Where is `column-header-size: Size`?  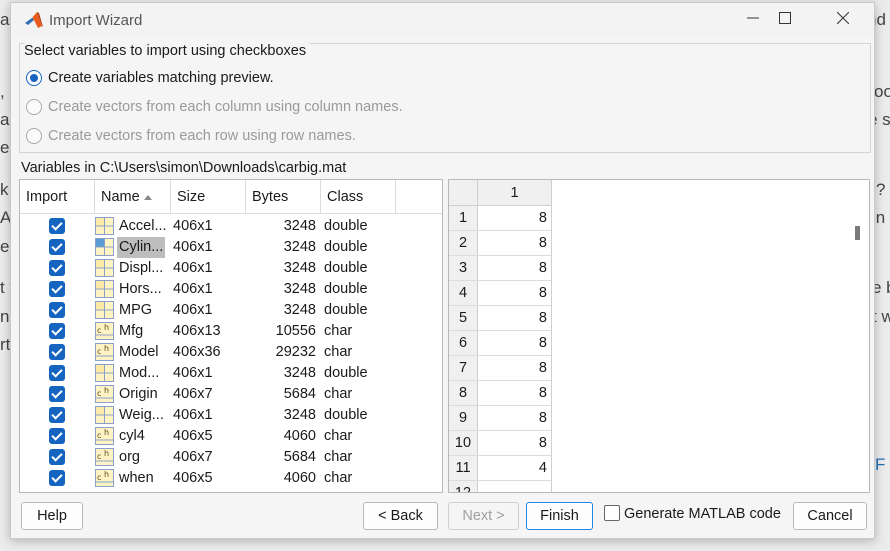 column-header-size: Size is located at coordinates (208, 197).